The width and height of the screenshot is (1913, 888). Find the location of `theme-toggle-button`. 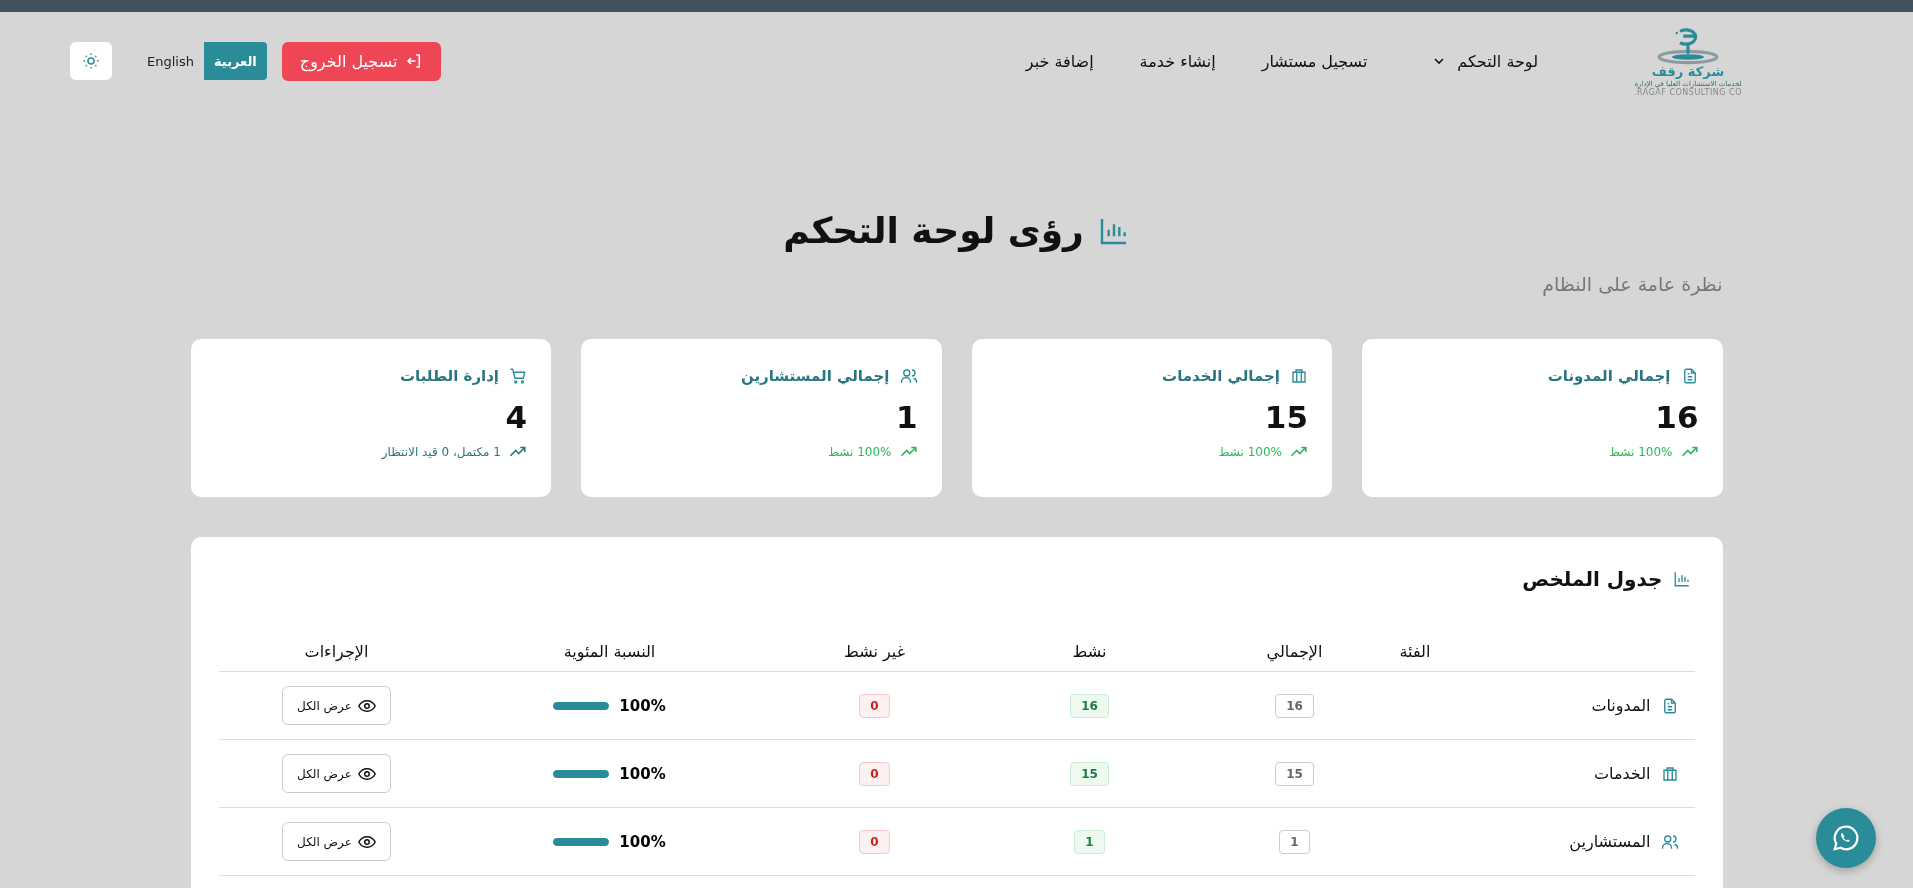

theme-toggle-button is located at coordinates (91, 61).